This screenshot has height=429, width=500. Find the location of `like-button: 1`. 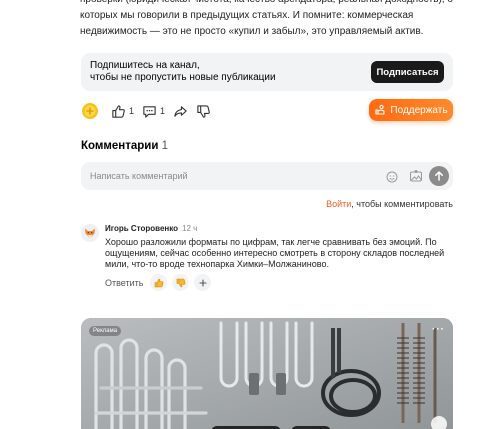

like-button: 1 is located at coordinates (122, 111).